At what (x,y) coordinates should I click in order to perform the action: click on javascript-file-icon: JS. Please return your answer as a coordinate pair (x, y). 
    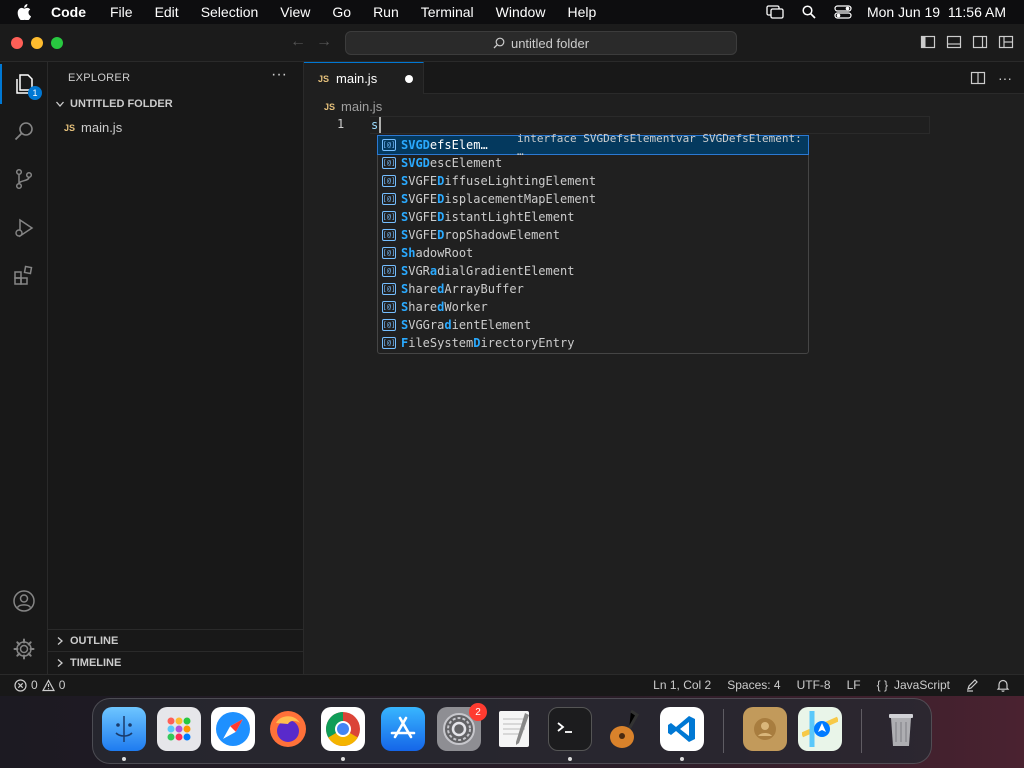
    Looking at the image, I should click on (324, 78).